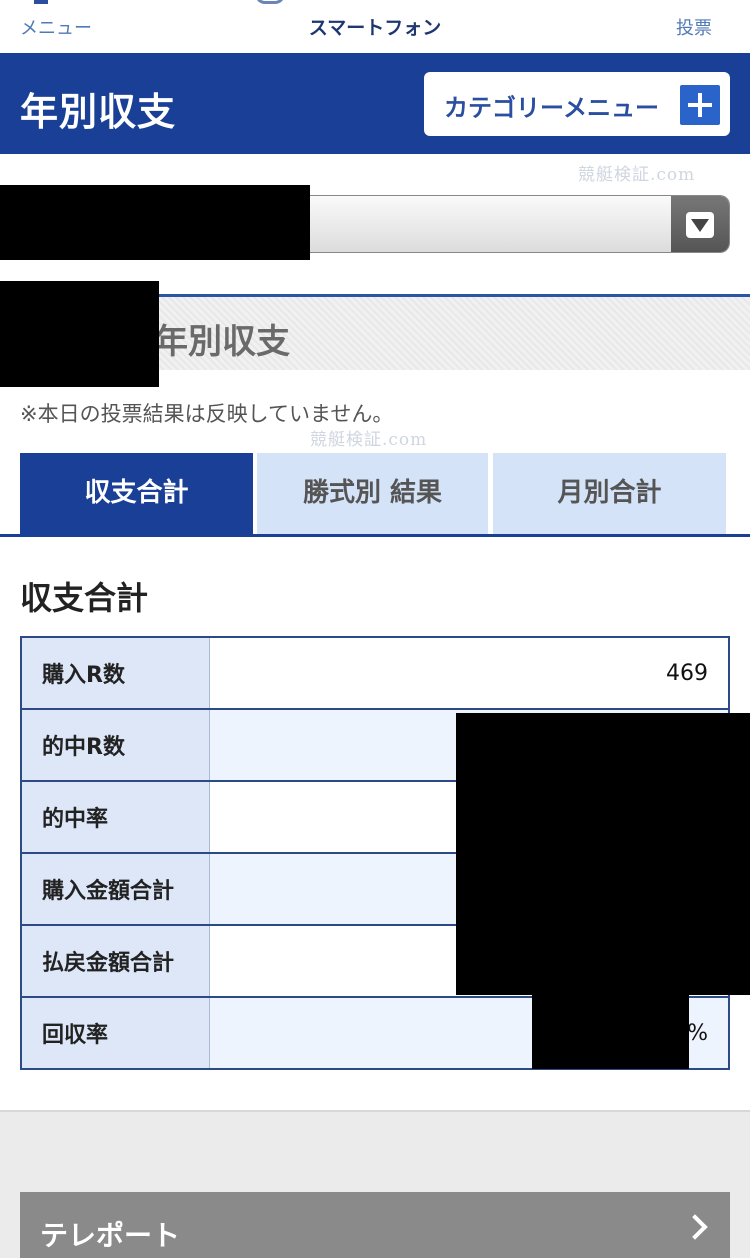  I want to click on row-label: 購入R数, so click(116, 673).